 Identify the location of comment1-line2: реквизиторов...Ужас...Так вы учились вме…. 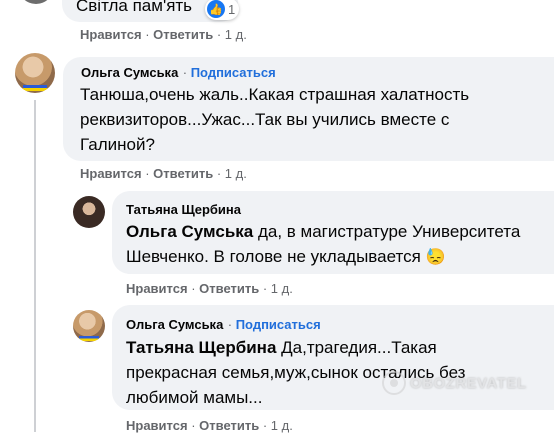
(265, 119).